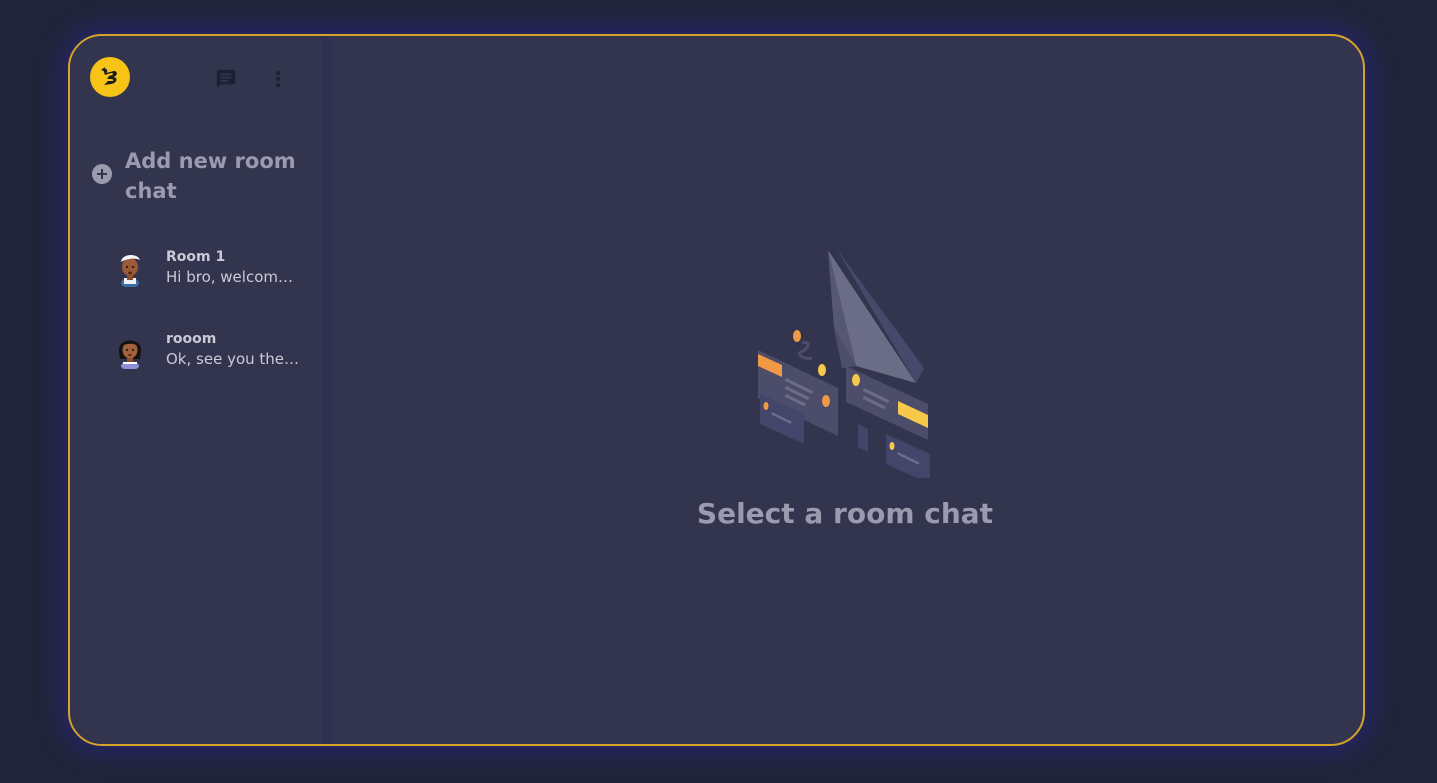 The height and width of the screenshot is (783, 1437). I want to click on empty-state-title: Select a room chat, so click(845, 513).